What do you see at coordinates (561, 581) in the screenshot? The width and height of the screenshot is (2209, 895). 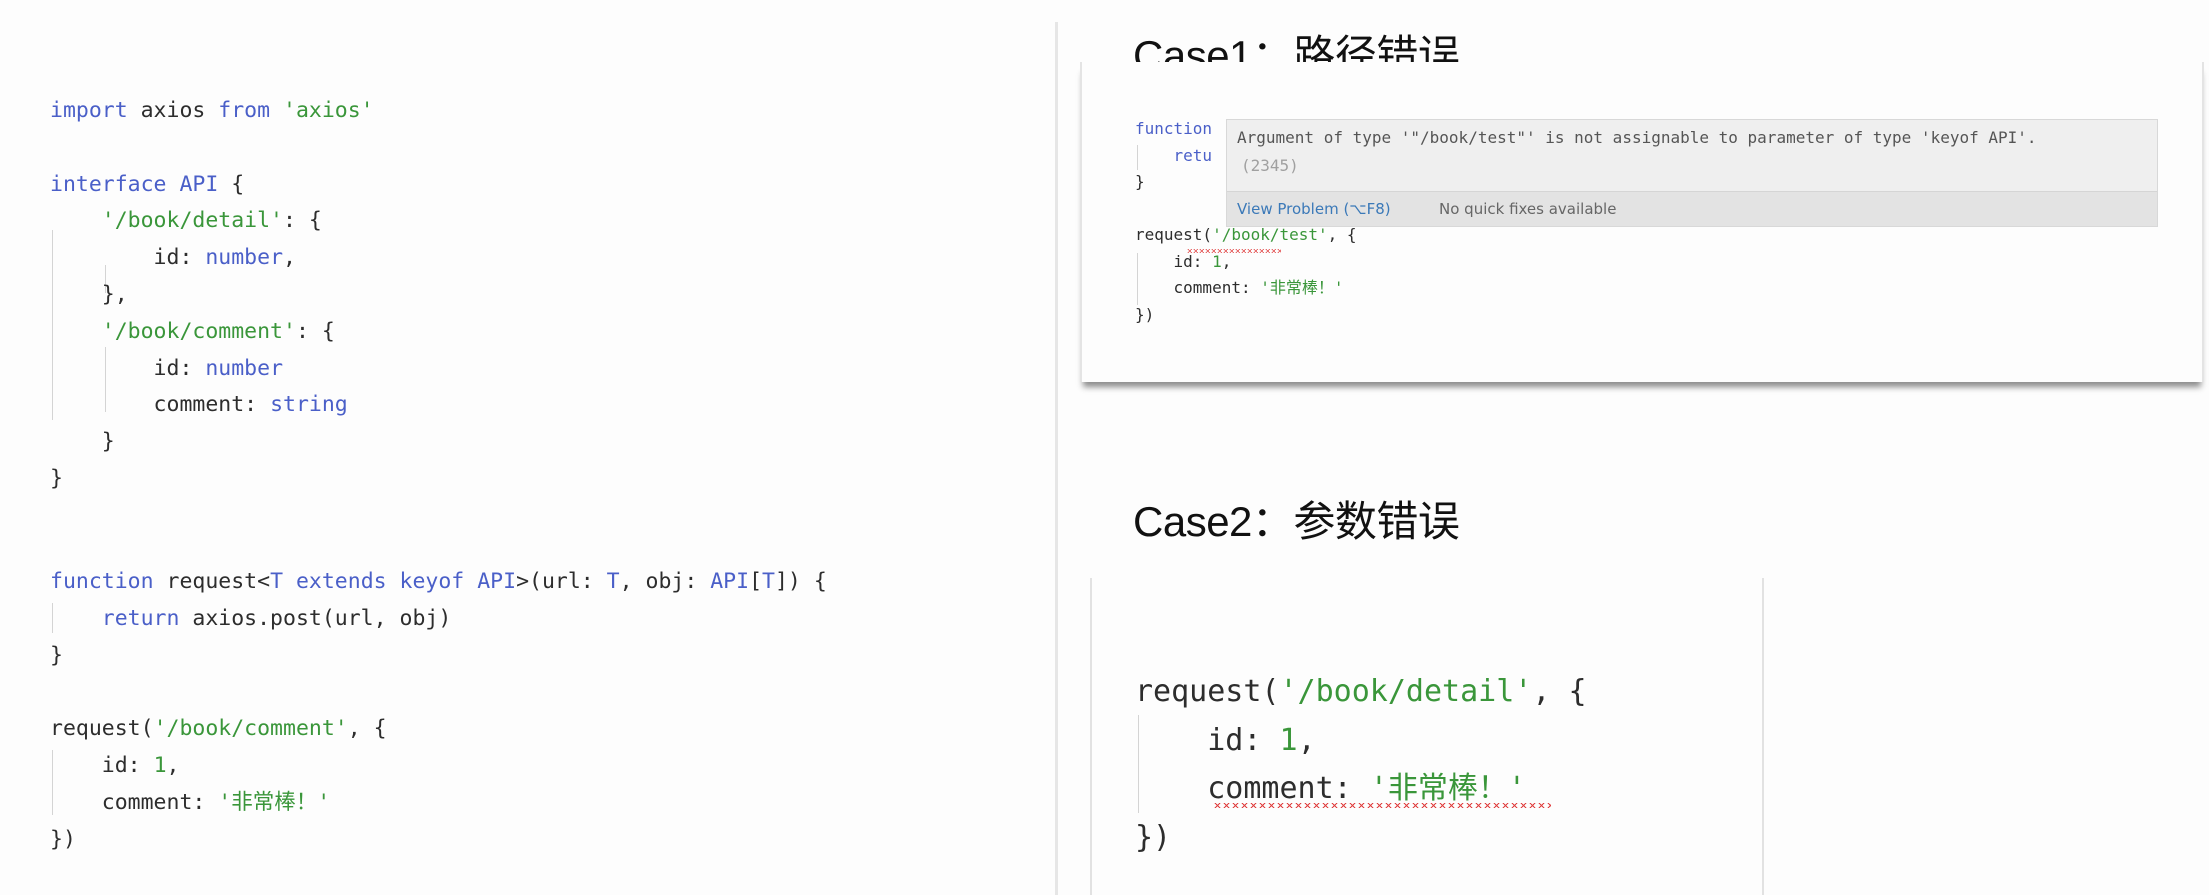 I see `code-token: >(url:` at bounding box center [561, 581].